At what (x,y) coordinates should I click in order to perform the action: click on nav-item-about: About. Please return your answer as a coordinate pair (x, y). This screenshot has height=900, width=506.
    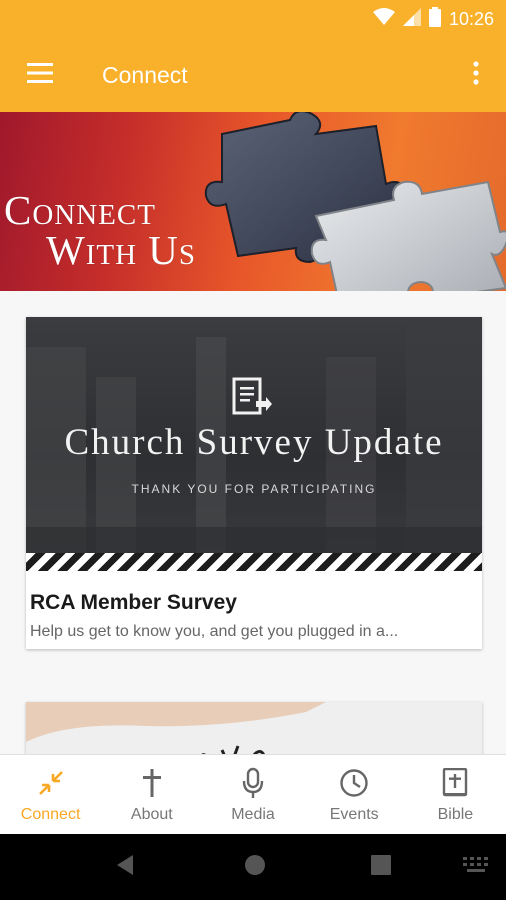
    Looking at the image, I should click on (151, 794).